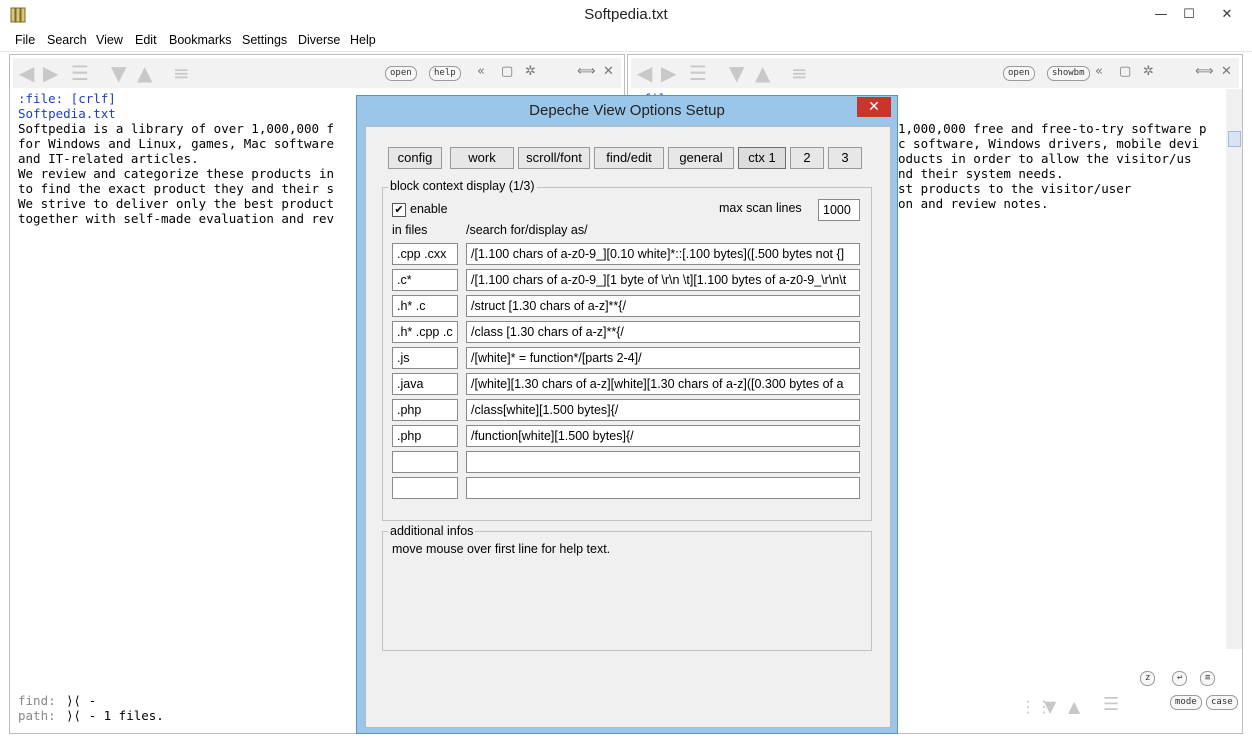 The image size is (1252, 739). I want to click on files-input: .c*, so click(425, 280).